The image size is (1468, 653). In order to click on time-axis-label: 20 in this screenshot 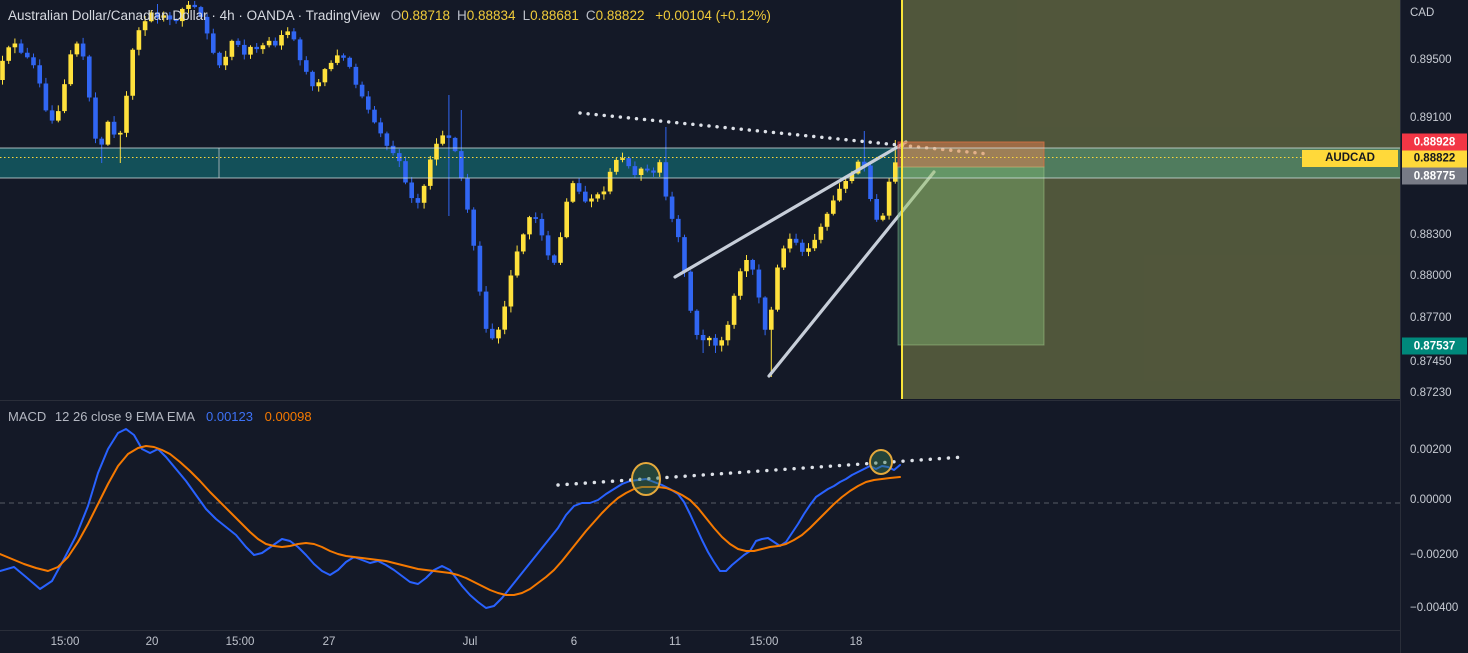, I will do `click(152, 642)`.